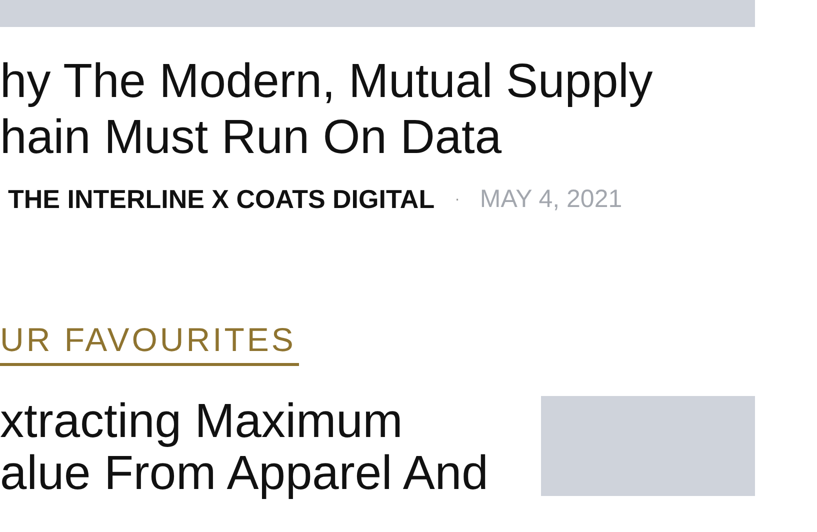  Describe the element at coordinates (551, 199) in the screenshot. I see `post-date: MAY 4, 2021` at that location.